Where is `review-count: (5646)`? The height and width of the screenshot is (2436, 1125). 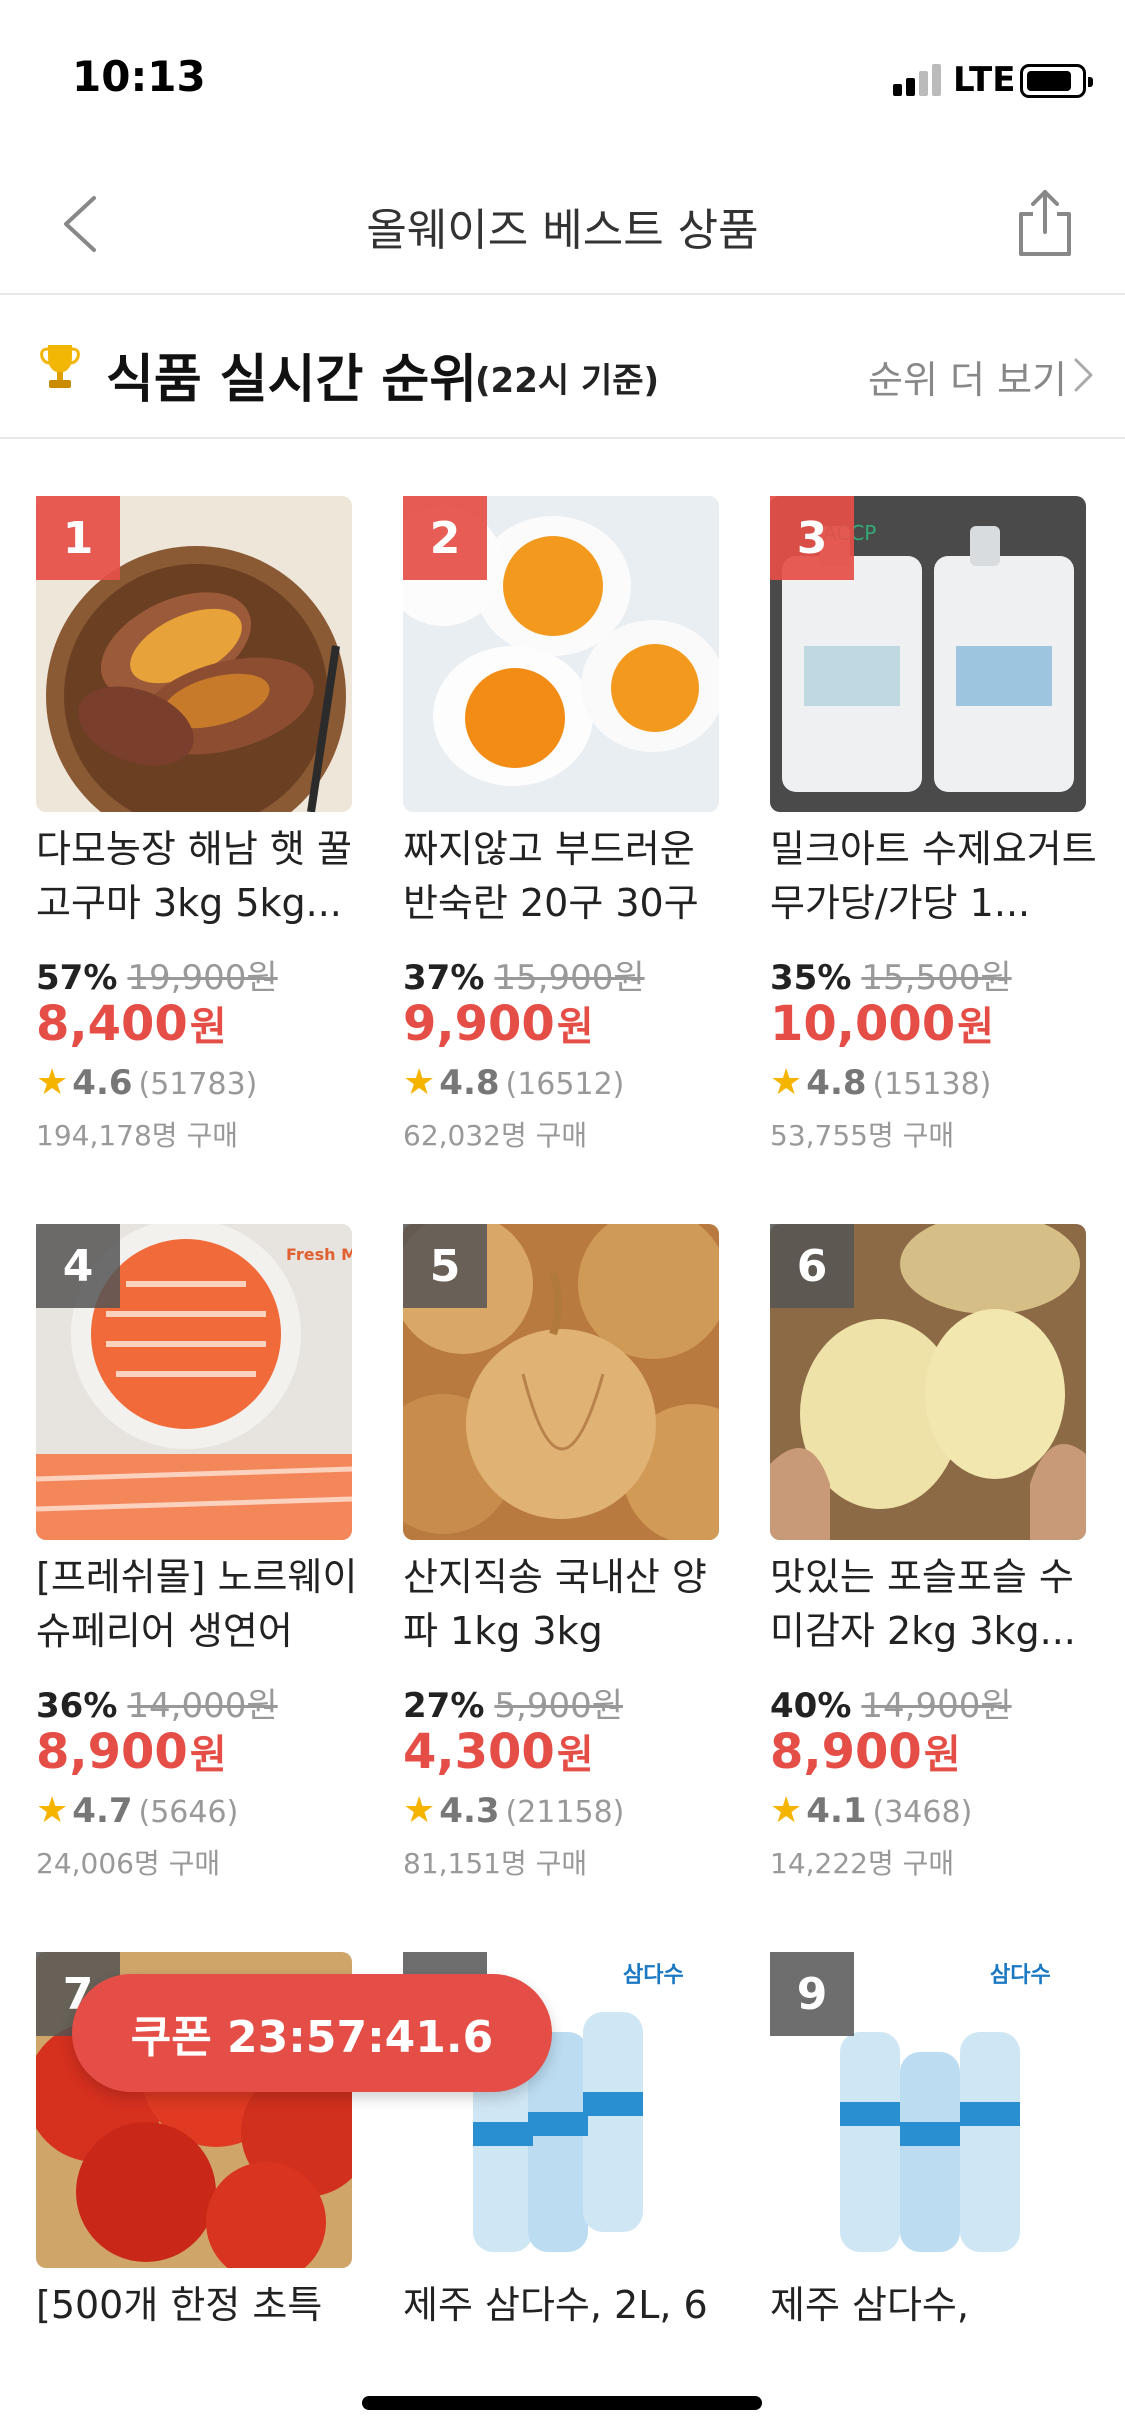 review-count: (5646) is located at coordinates (188, 1812).